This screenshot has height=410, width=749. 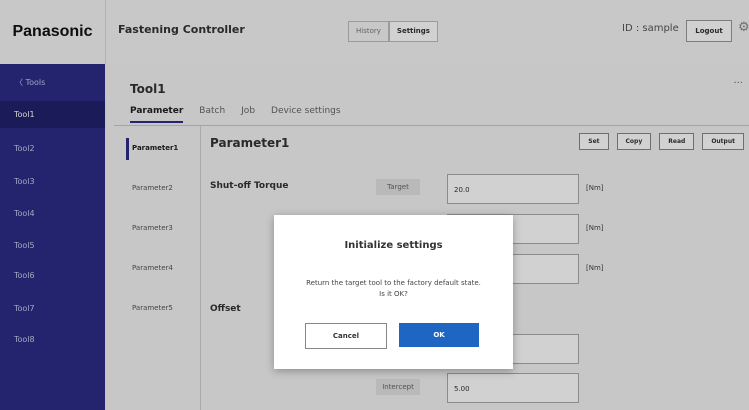 I want to click on dialog-message-line2: Is it OK?, so click(x=393, y=294).